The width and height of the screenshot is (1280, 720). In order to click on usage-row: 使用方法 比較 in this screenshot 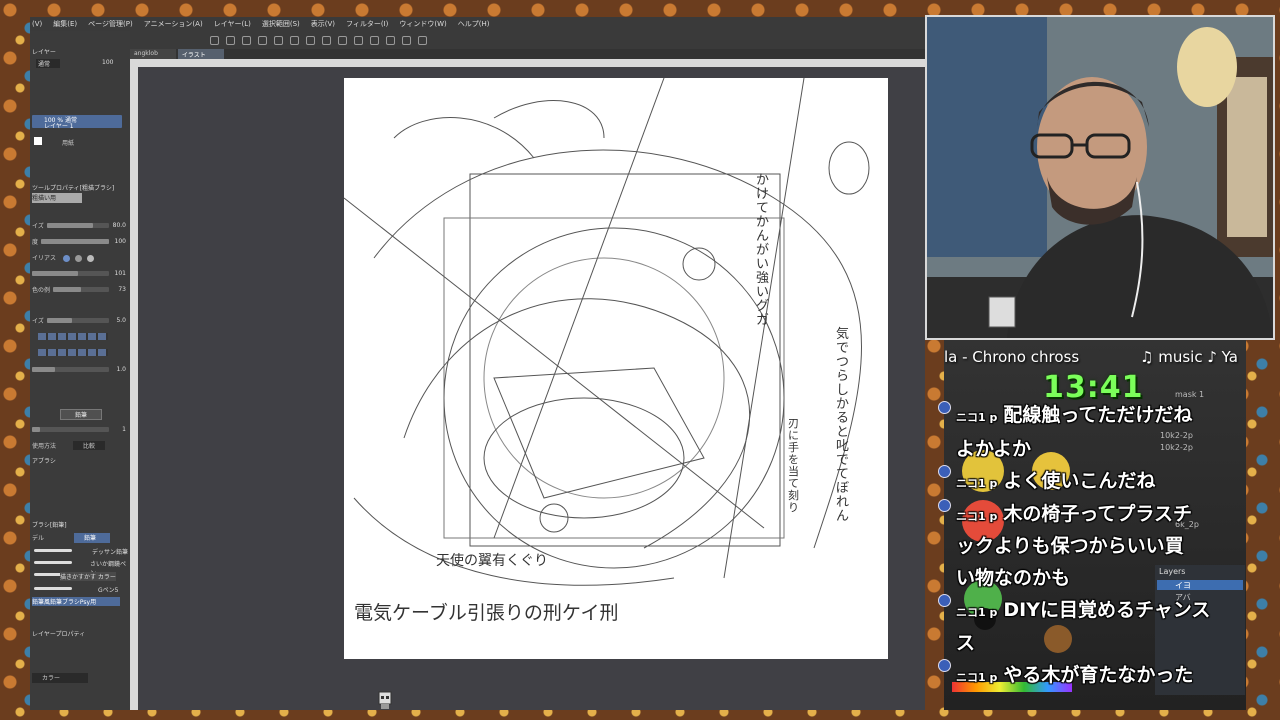, I will do `click(79, 445)`.